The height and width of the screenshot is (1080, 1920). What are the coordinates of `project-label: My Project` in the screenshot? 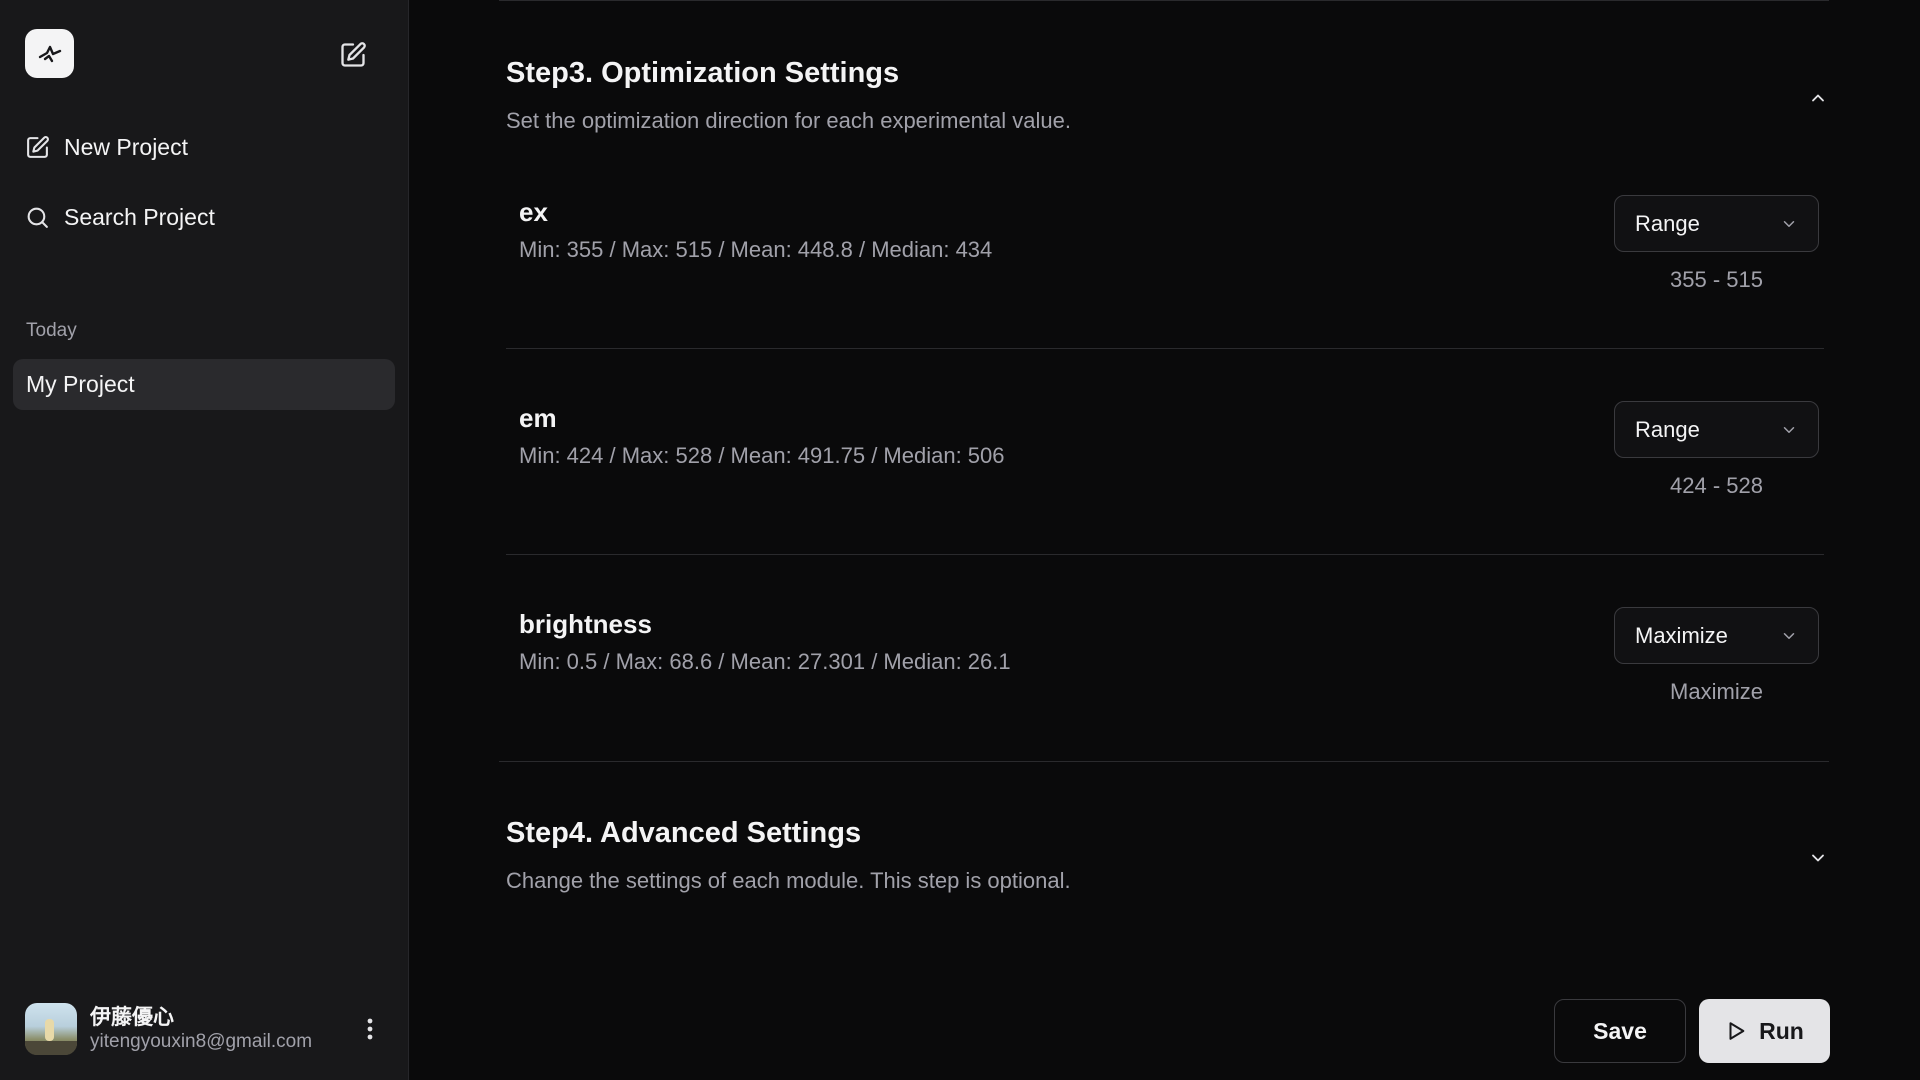 It's located at (80, 384).